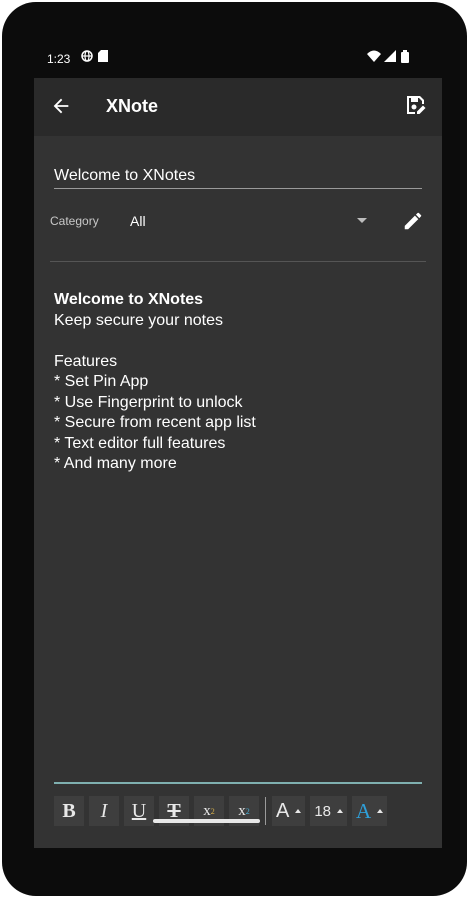  What do you see at coordinates (139, 811) in the screenshot?
I see `underline-button: U` at bounding box center [139, 811].